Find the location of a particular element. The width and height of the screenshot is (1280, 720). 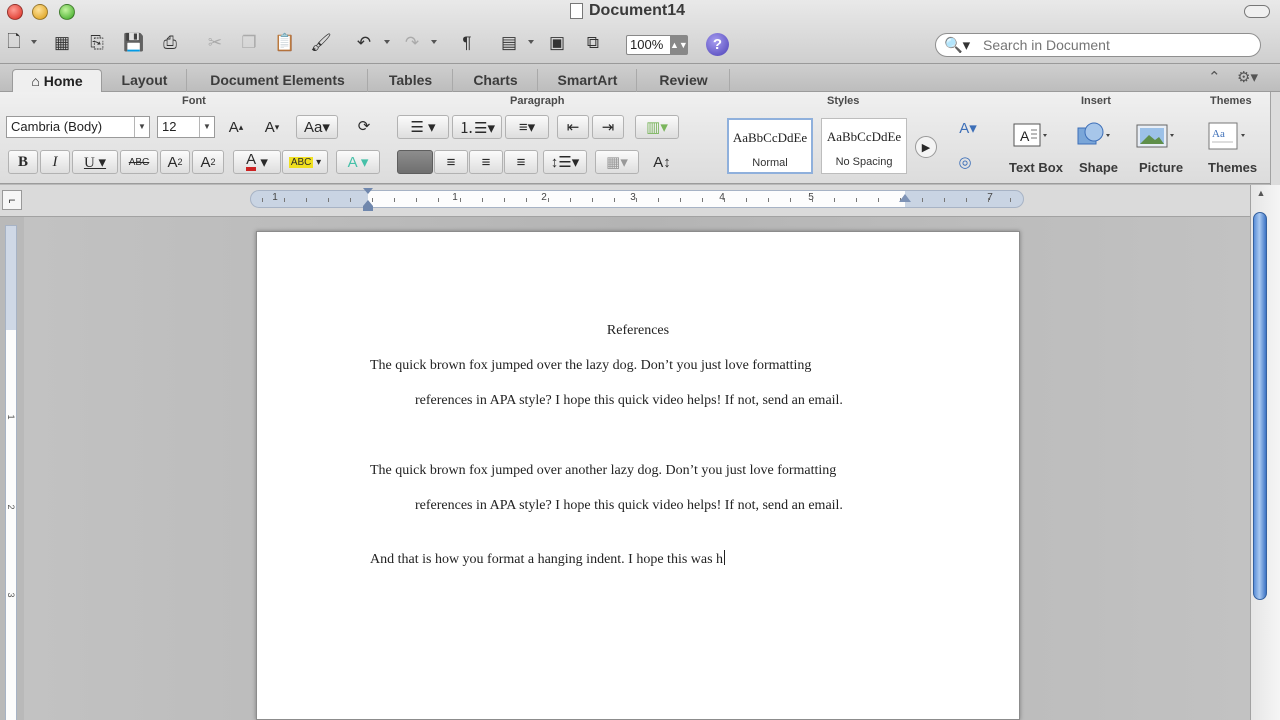

align-center-button: ≡ is located at coordinates (451, 162).